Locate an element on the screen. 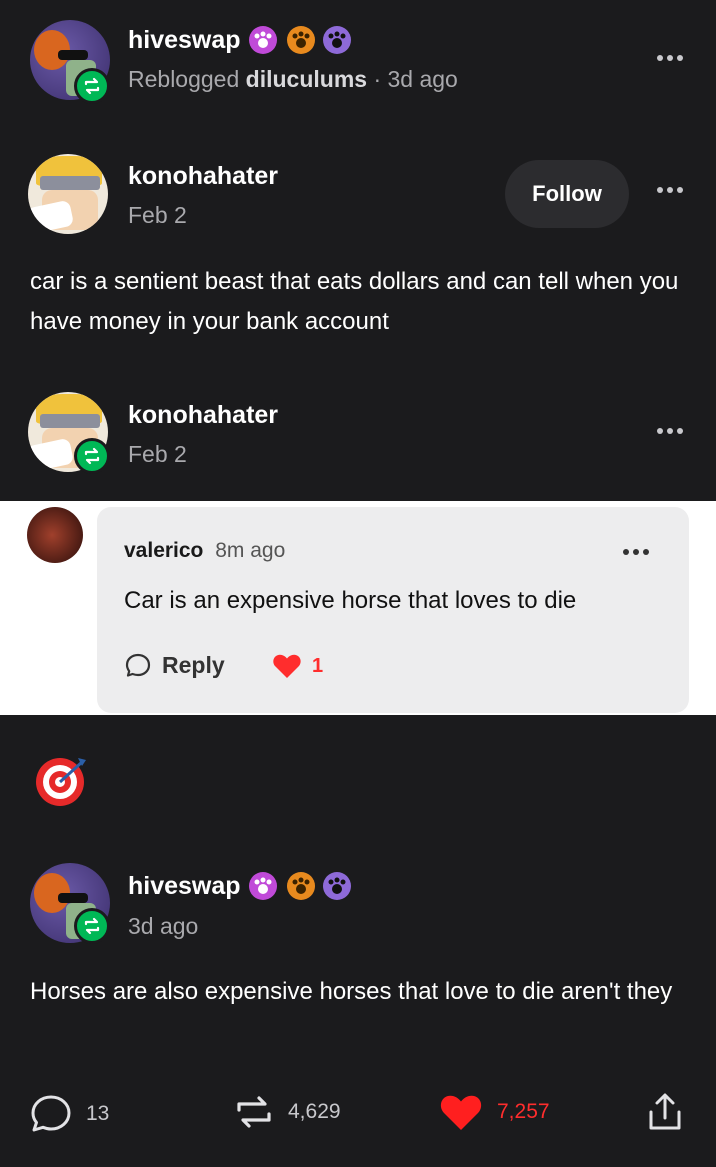  reblogs-button: 4,629 is located at coordinates (287, 1112).